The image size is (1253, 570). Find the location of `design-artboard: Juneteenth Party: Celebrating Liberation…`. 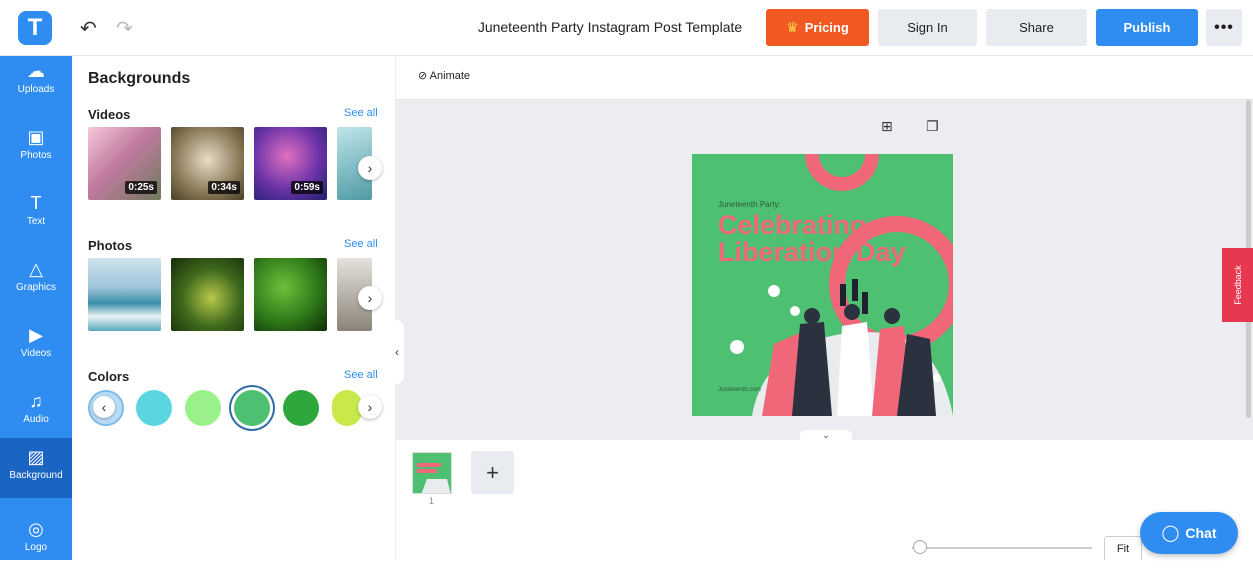

design-artboard: Juneteenth Party: Celebrating Liberation… is located at coordinates (822, 285).